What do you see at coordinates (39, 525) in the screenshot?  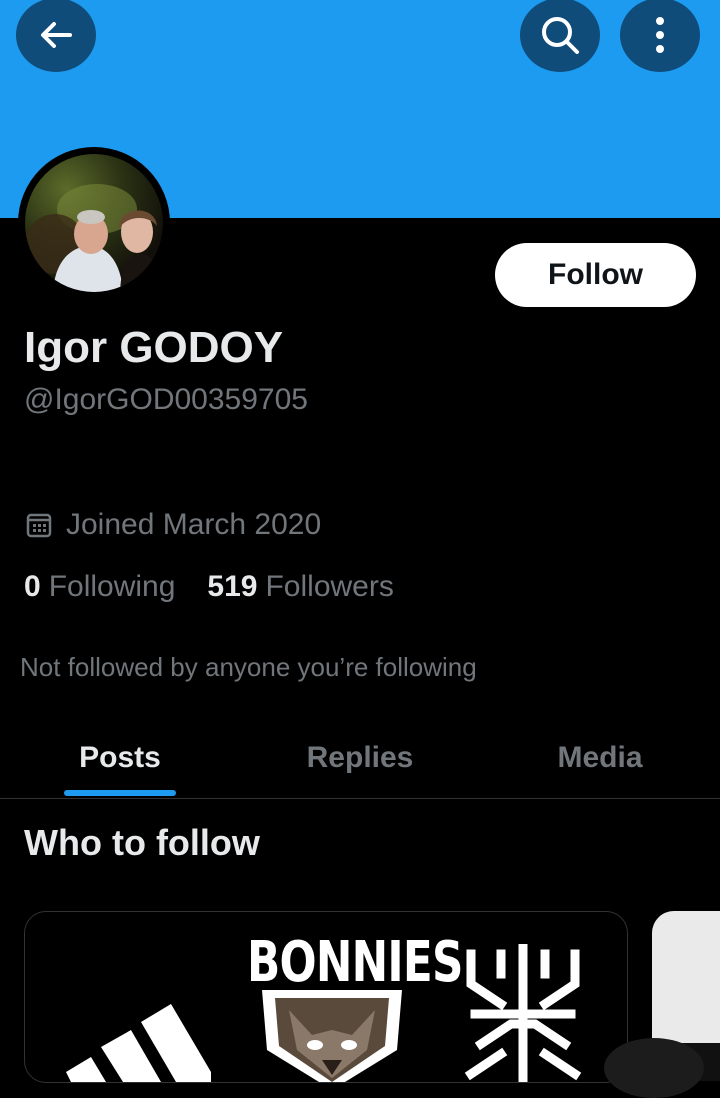 I see `calendar-icon` at bounding box center [39, 525].